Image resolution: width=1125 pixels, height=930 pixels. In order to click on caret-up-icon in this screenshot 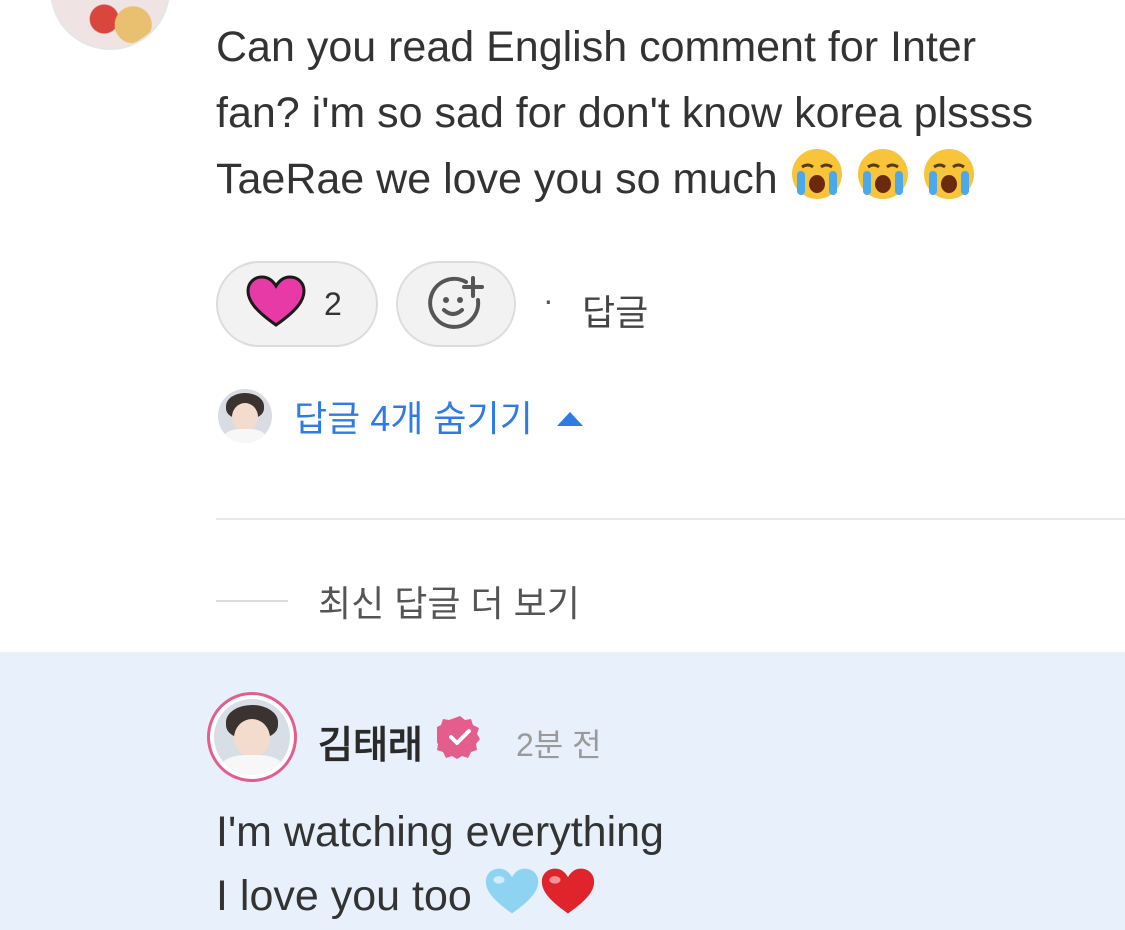, I will do `click(569, 419)`.